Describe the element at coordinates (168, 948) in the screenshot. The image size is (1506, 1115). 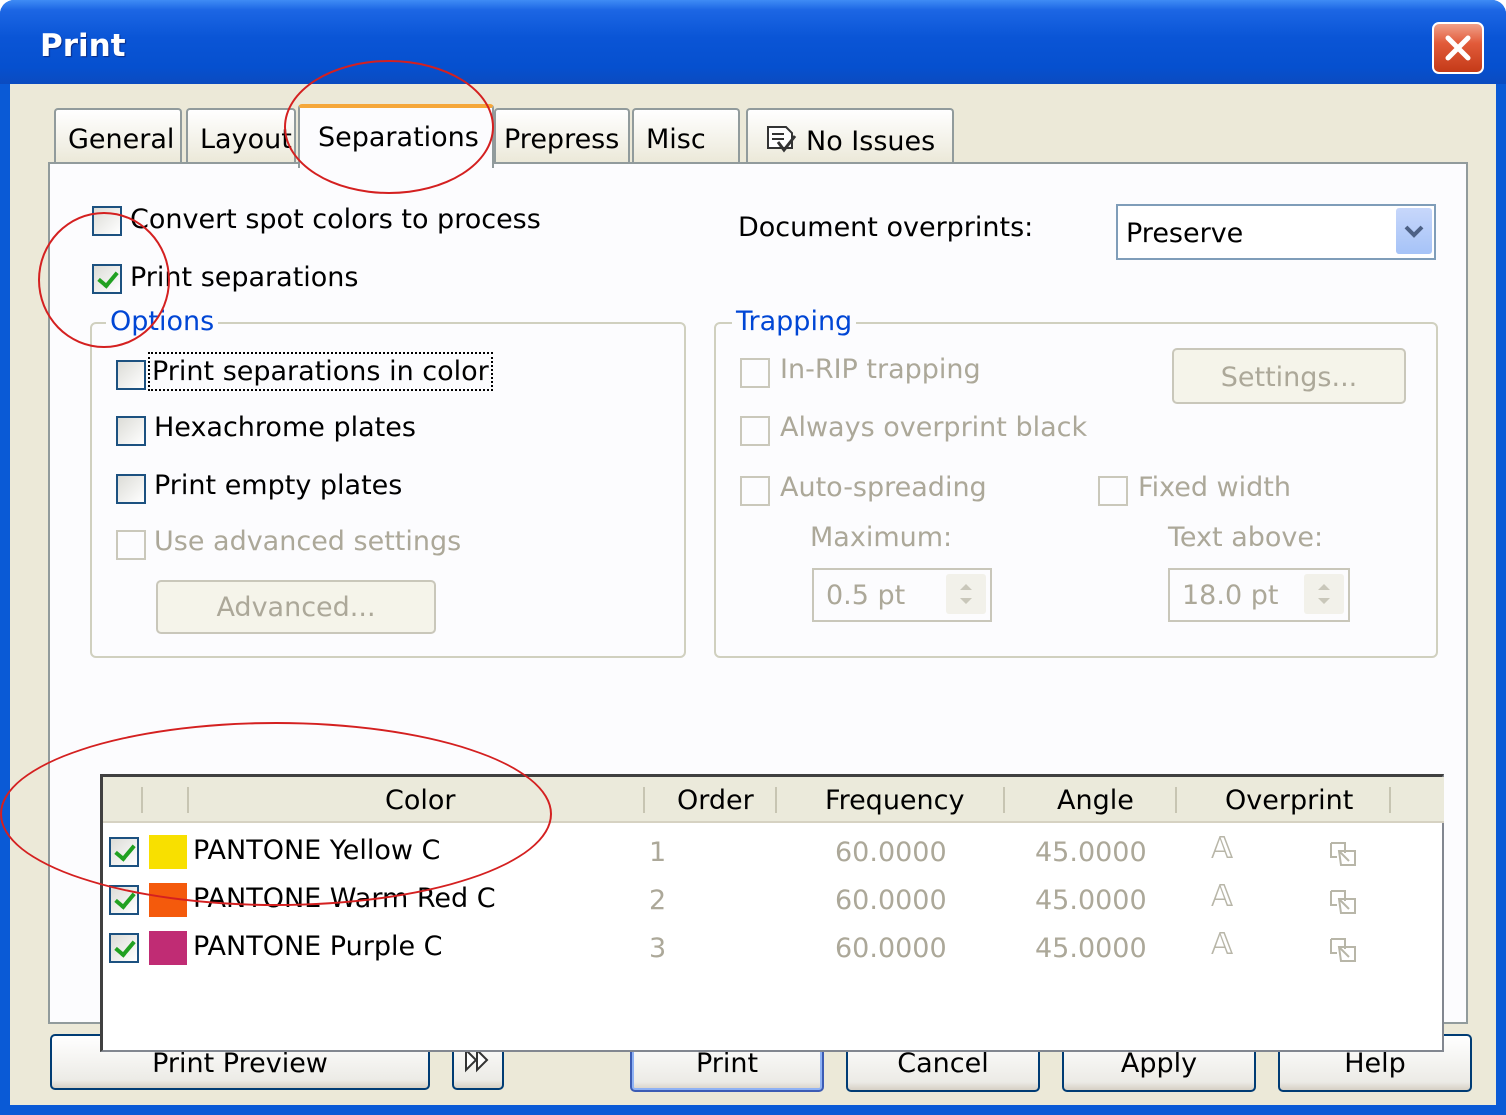
I see `color-swatch` at that location.